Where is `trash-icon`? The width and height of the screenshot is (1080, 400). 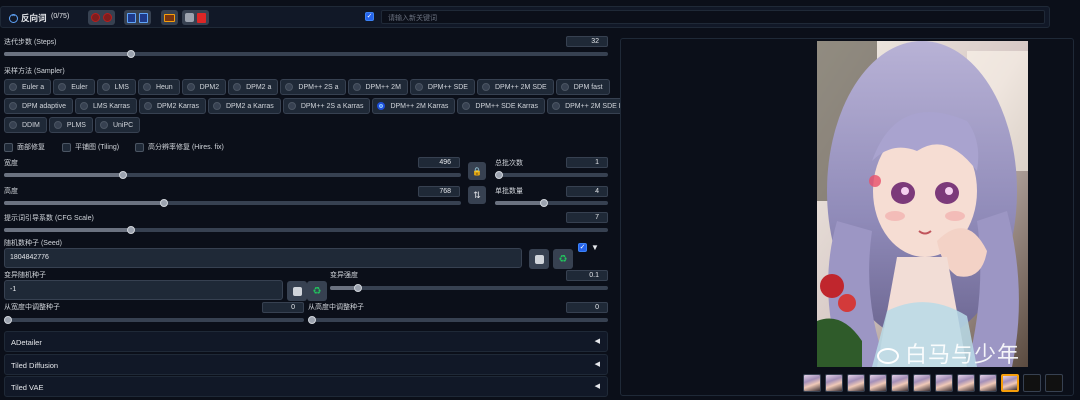
trash-icon is located at coordinates (201, 17).